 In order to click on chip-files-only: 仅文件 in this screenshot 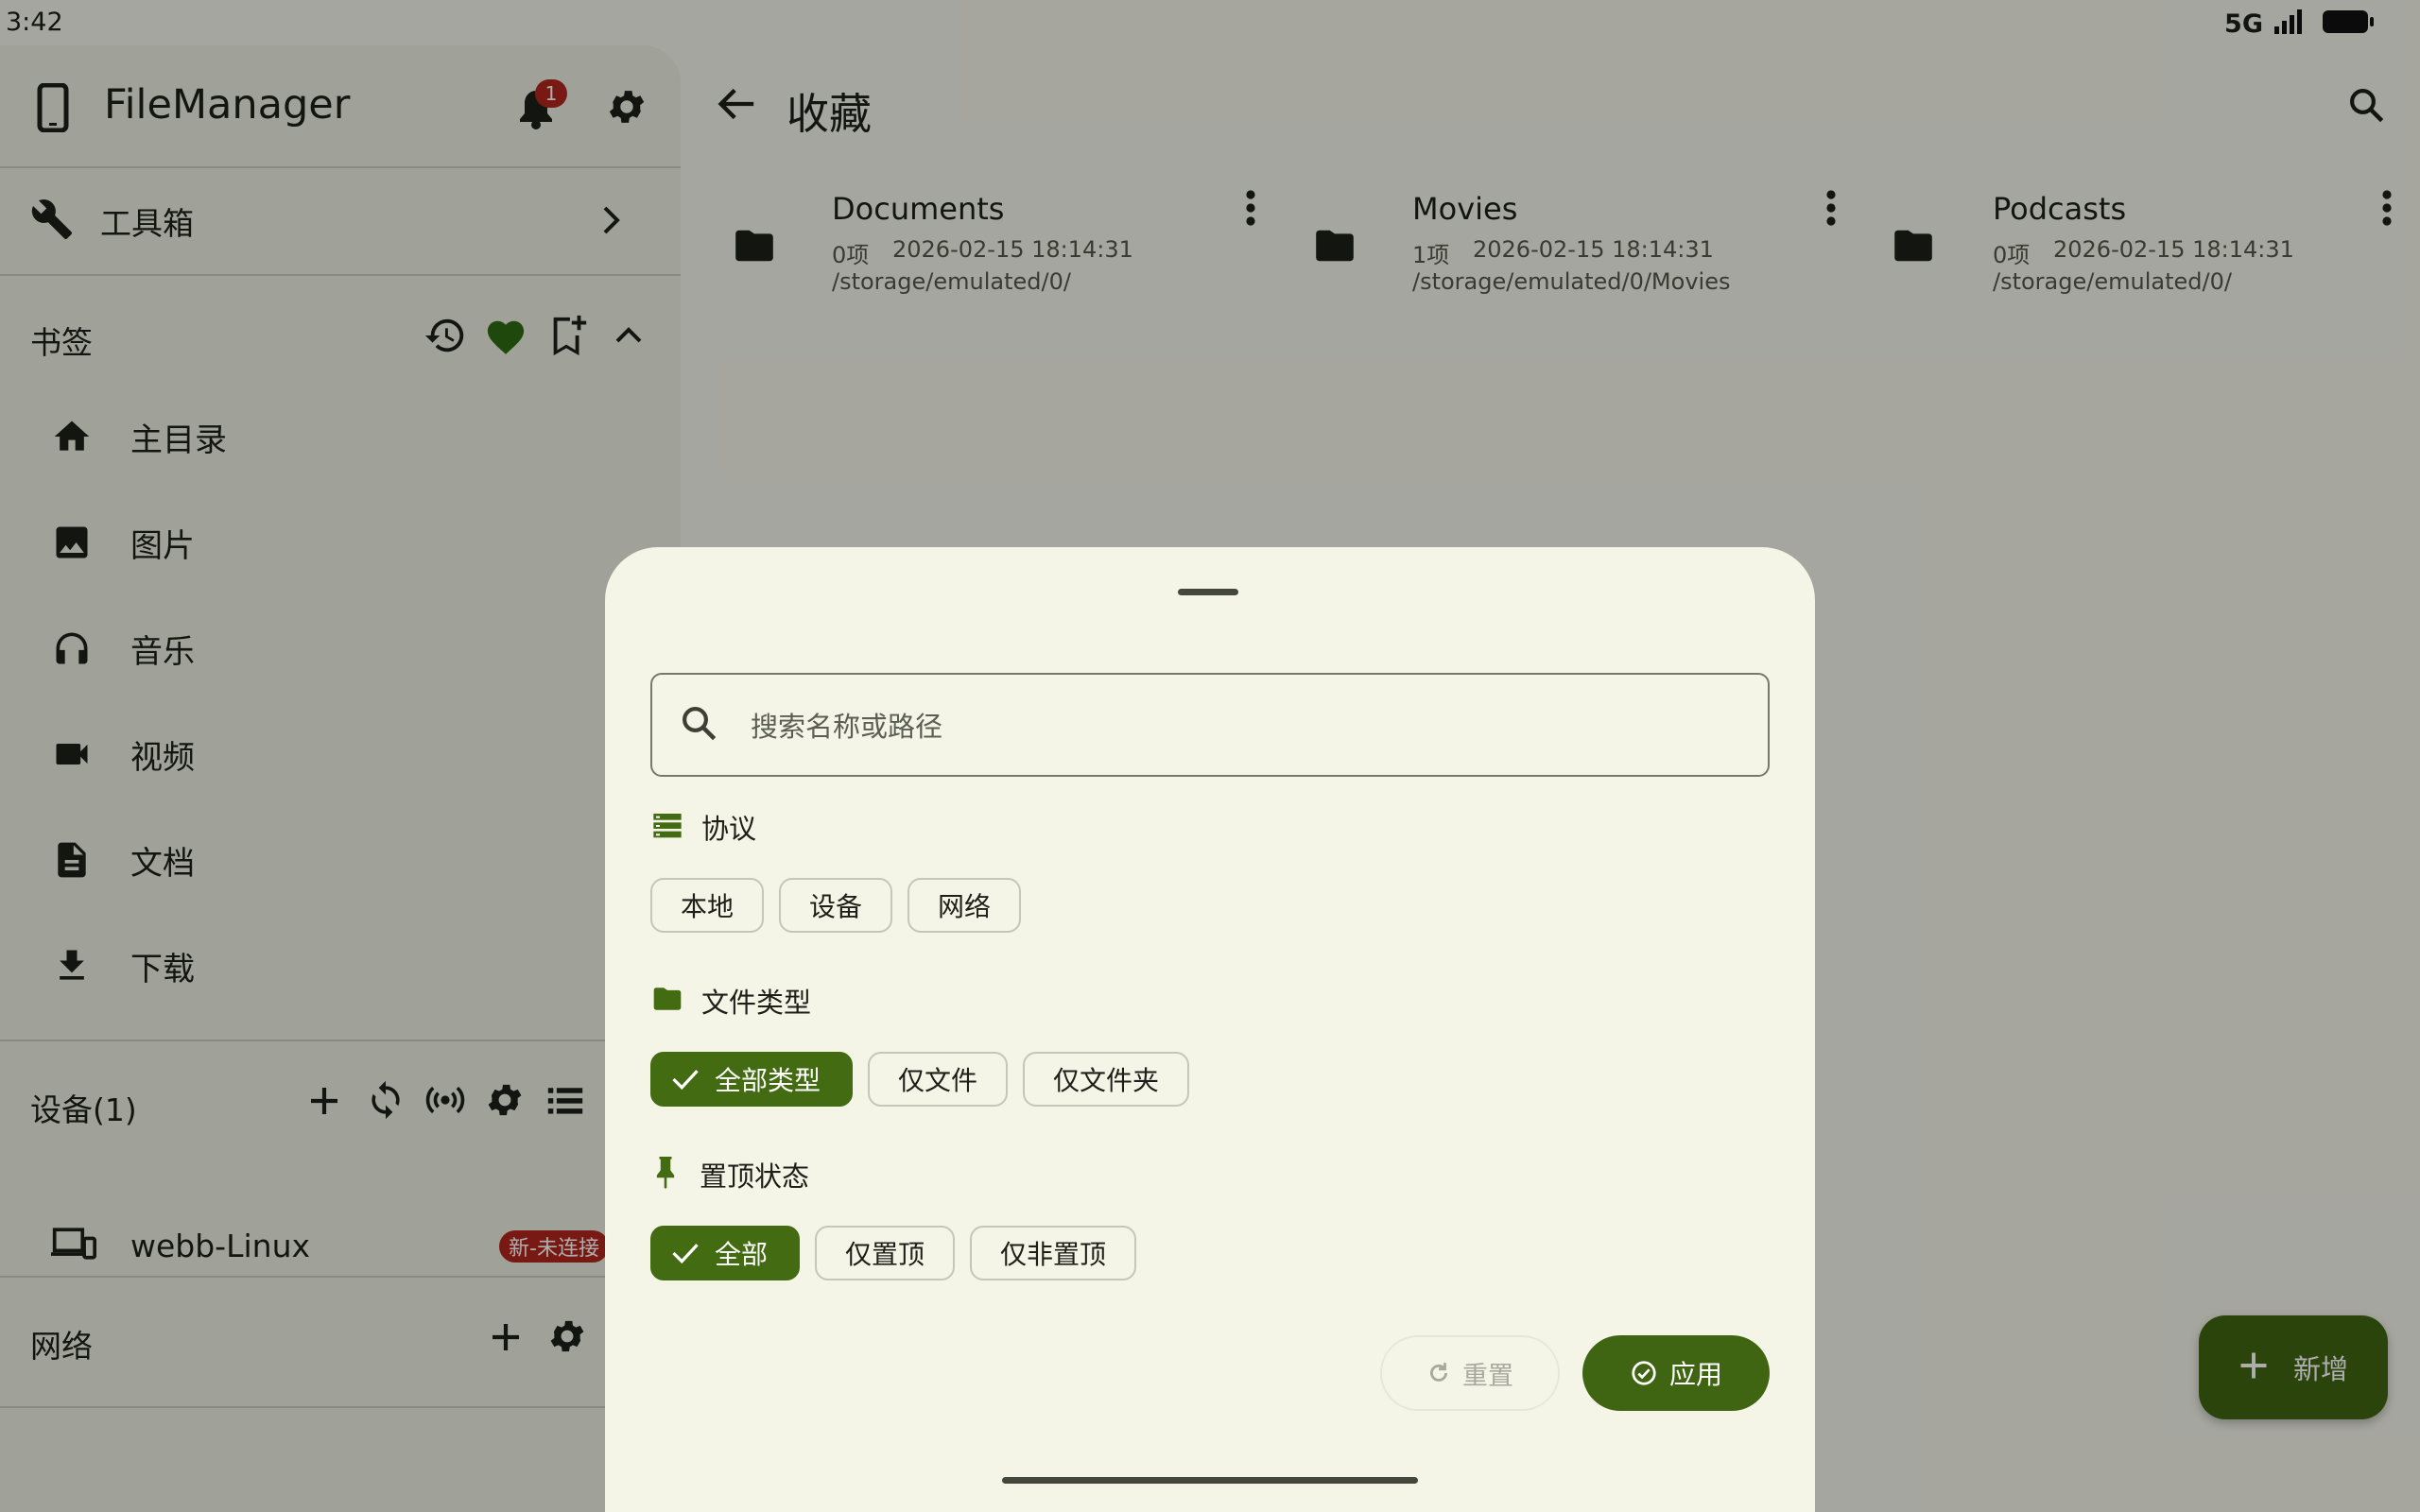, I will do `click(938, 1079)`.